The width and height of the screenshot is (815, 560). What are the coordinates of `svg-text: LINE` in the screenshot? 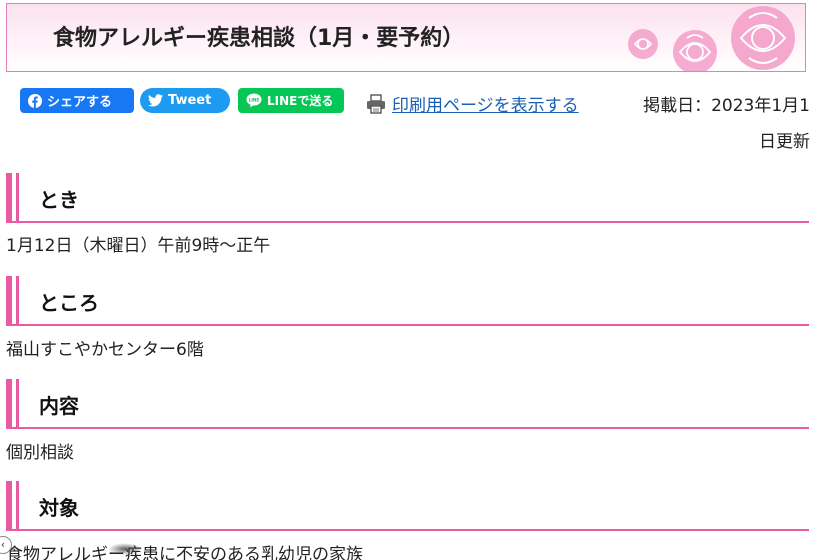 It's located at (254, 99).